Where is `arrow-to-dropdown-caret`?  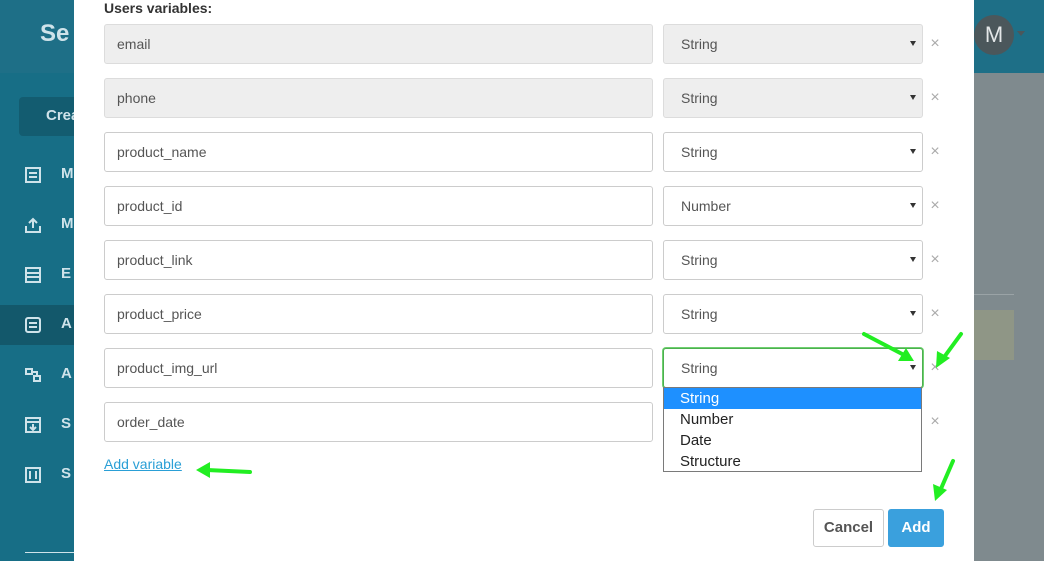 arrow-to-dropdown-caret is located at coordinates (888, 346).